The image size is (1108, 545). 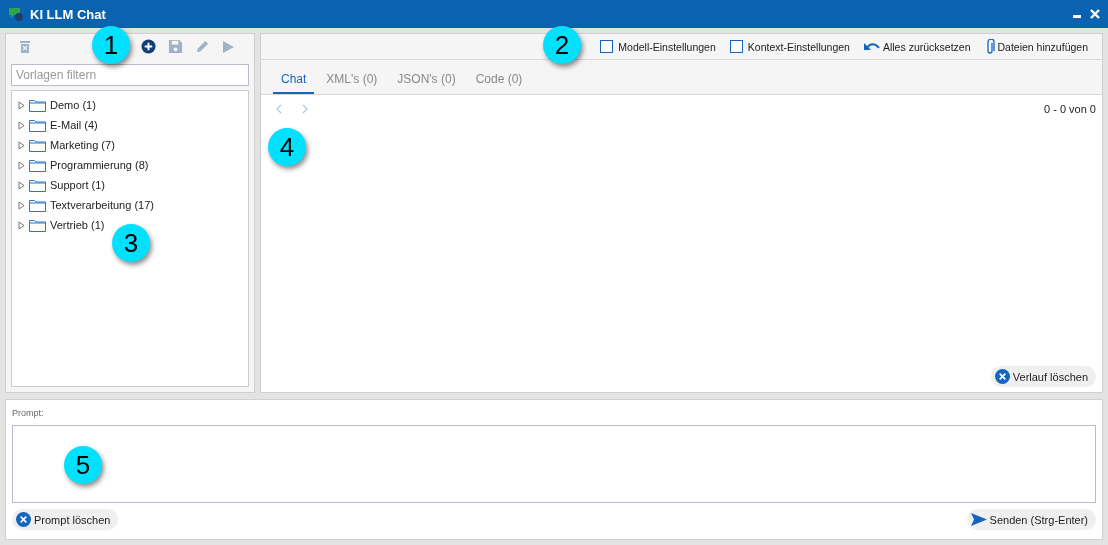 What do you see at coordinates (917, 46) in the screenshot?
I see `reset-button: Alles zurücksetzen` at bounding box center [917, 46].